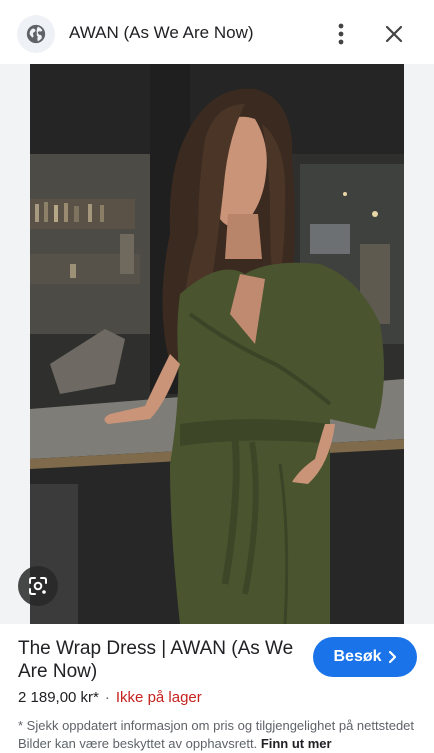 This screenshot has width=434, height=753. Describe the element at coordinates (161, 32) in the screenshot. I see `site-title: AWAN (As We Are Now)` at that location.